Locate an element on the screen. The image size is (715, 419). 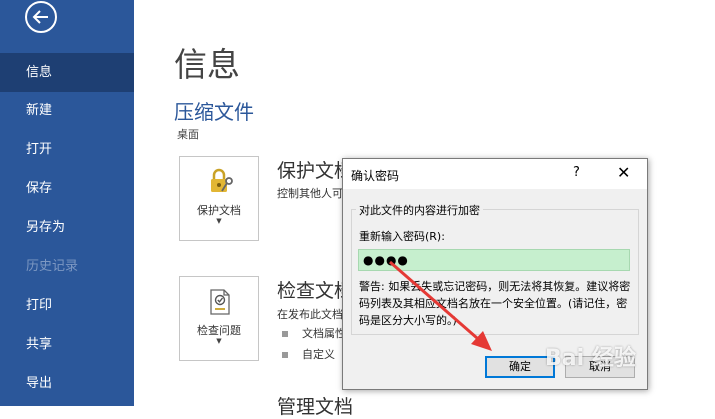
check-issues-label: 检查问题 is located at coordinates (219, 330).